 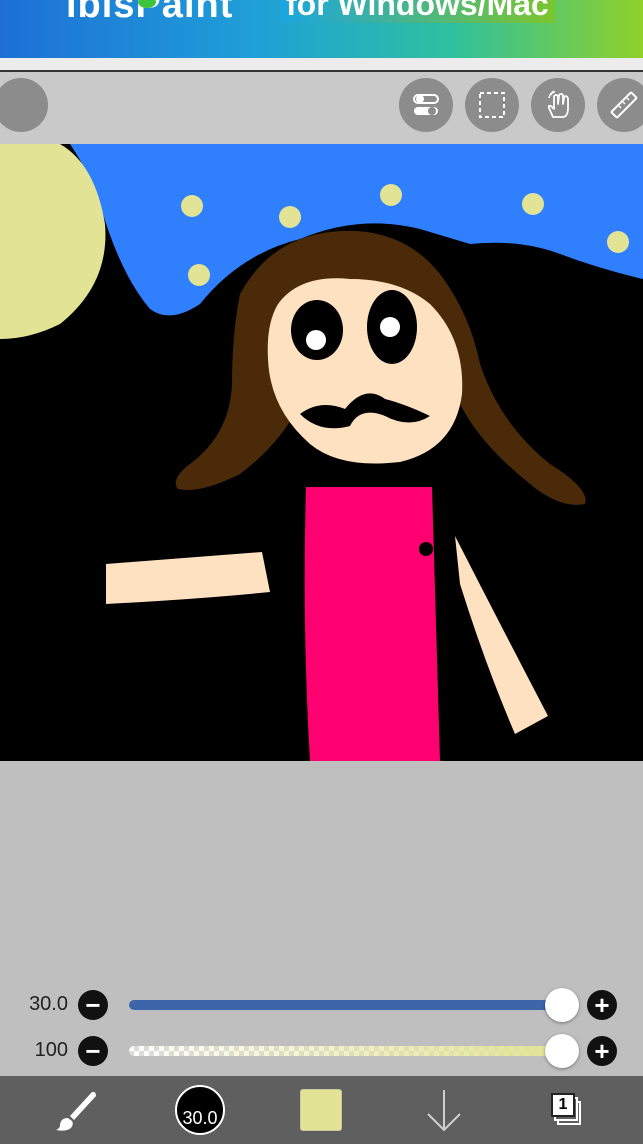 What do you see at coordinates (51, 1050) in the screenshot?
I see `opacity-value: 100` at bounding box center [51, 1050].